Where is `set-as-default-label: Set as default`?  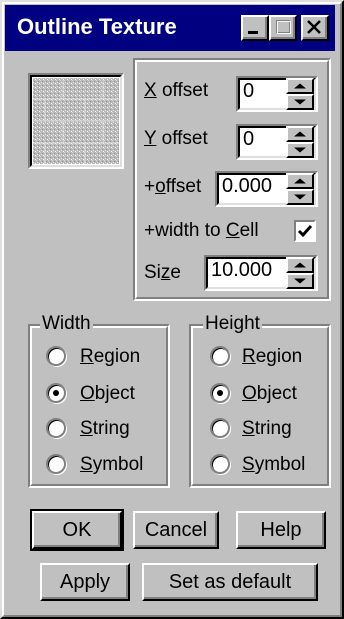 set-as-default-label: Set as default is located at coordinates (230, 581).